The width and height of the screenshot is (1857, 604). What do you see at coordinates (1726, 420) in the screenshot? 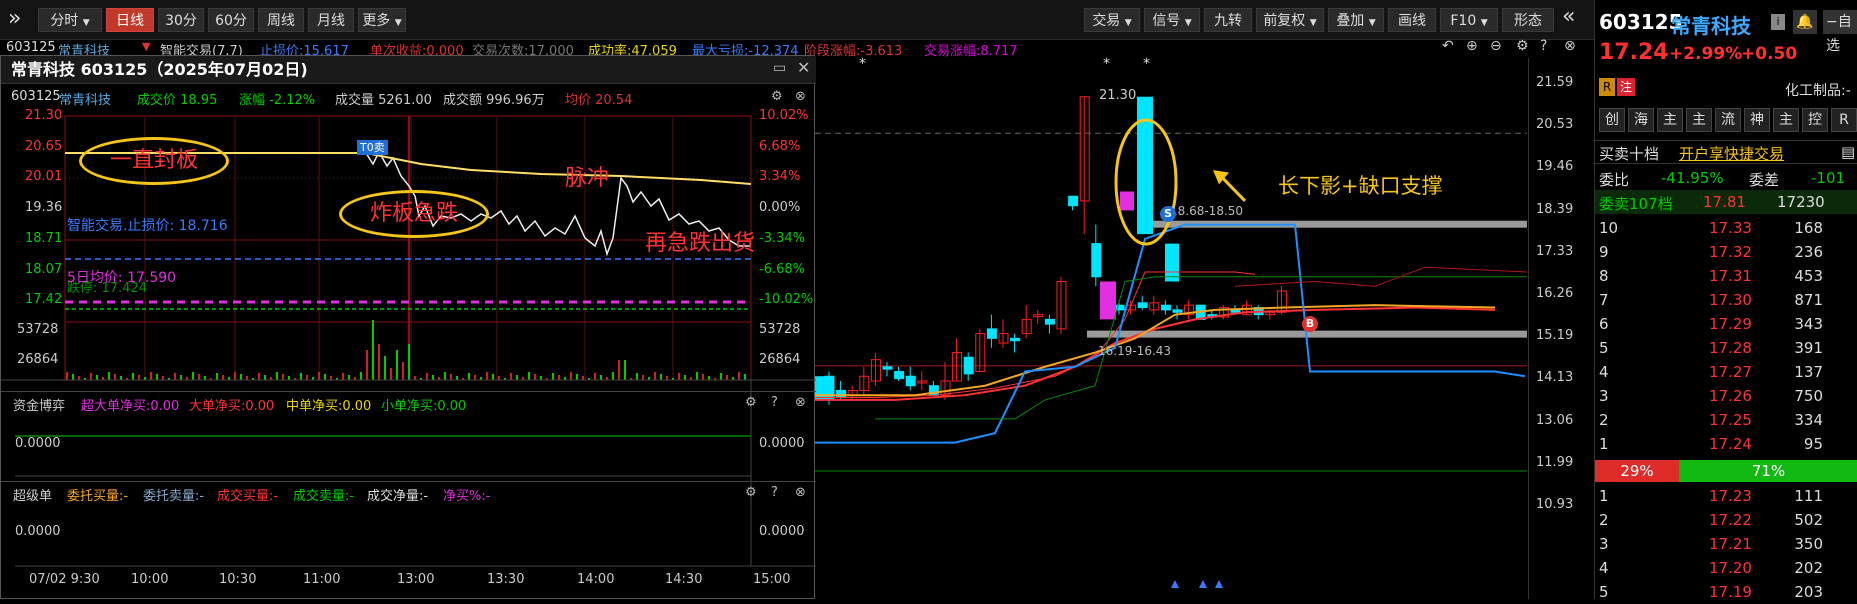
I see `sell-level-row: 2 17.25 334` at bounding box center [1726, 420].